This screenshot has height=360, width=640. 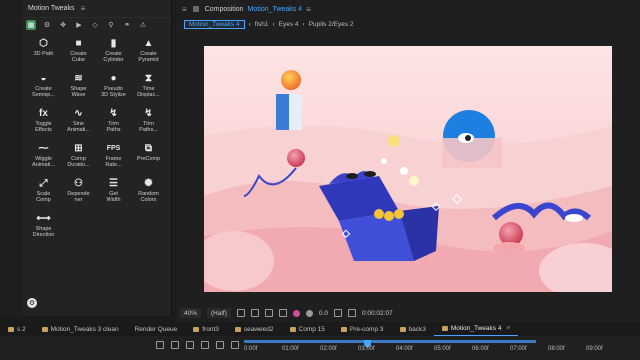 What do you see at coordinates (214, 24) in the screenshot?
I see `breadcrumb-item: Motion_Tweaks 4` at bounding box center [214, 24].